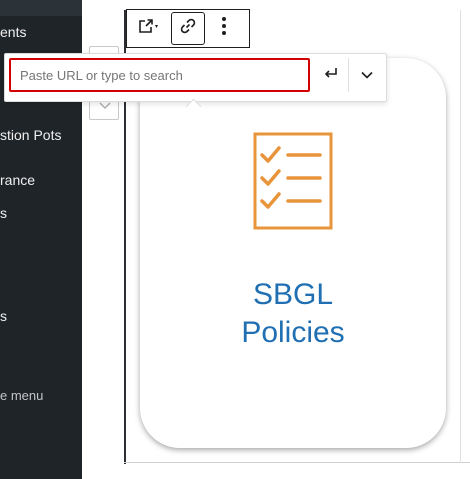 The height and width of the screenshot is (479, 470). I want to click on enter-icon, so click(331, 75).